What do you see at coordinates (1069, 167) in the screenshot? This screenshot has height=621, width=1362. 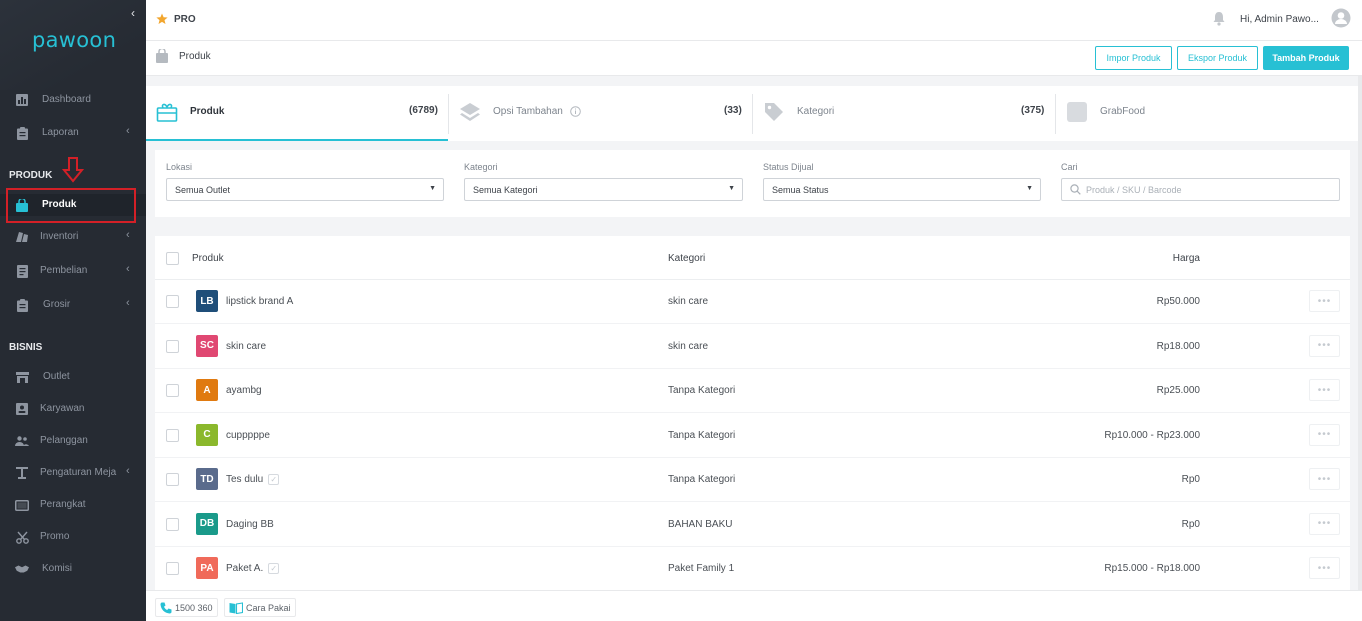 I see `filter-label-cari: Cari` at bounding box center [1069, 167].